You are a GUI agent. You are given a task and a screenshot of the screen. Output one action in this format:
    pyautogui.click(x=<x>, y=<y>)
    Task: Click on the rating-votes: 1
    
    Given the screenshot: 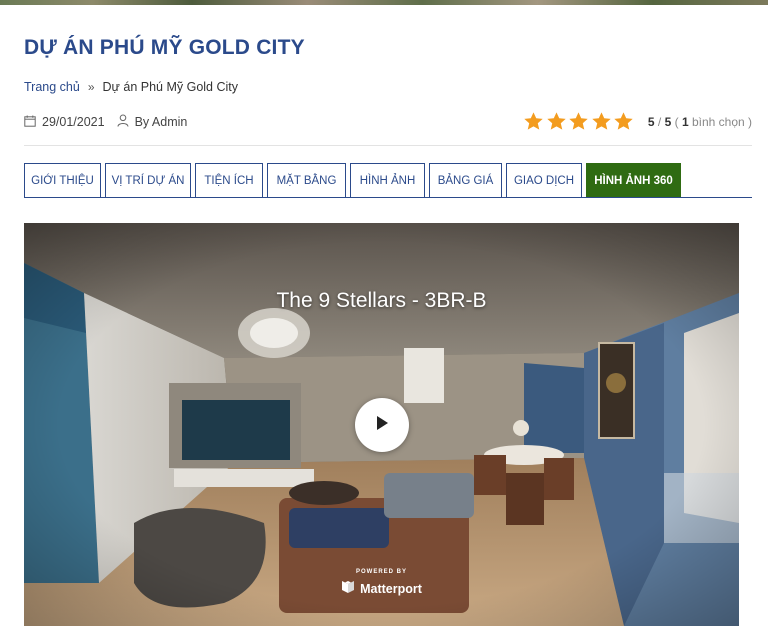 What is the action you would take?
    pyautogui.click(x=685, y=121)
    